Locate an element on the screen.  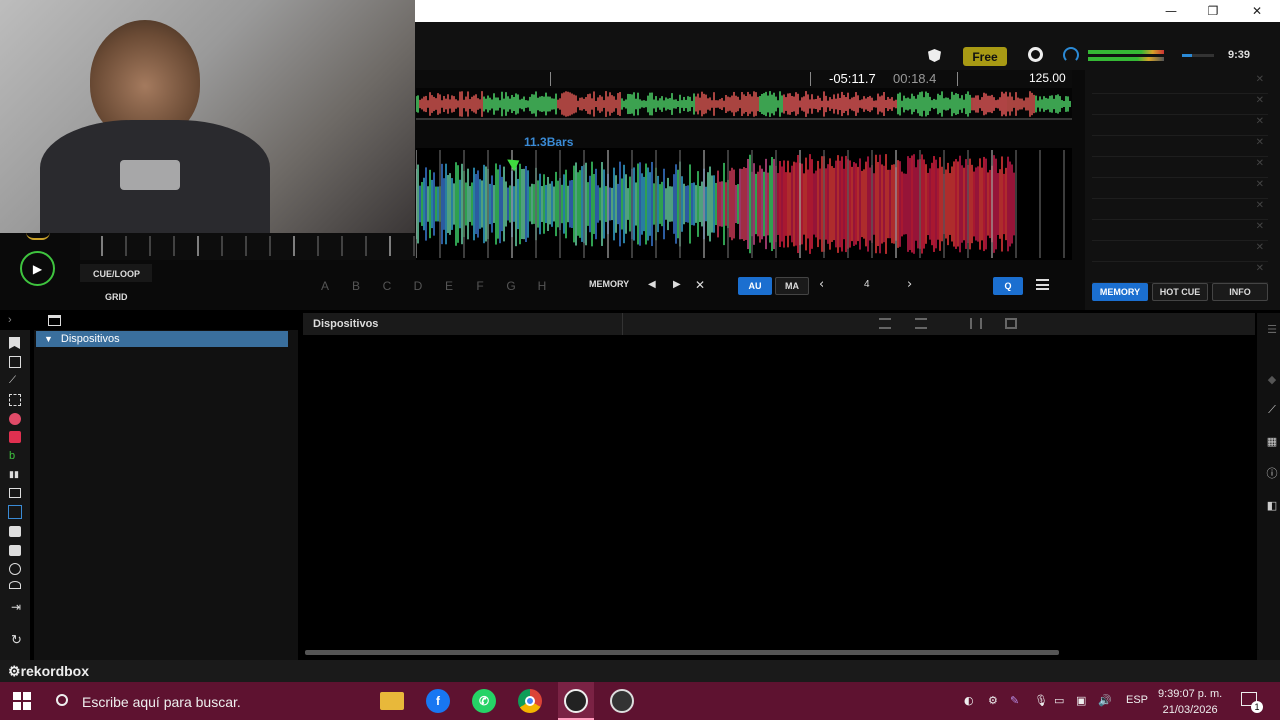
battery-icon: ▭ is located at coordinates (1059, 700).